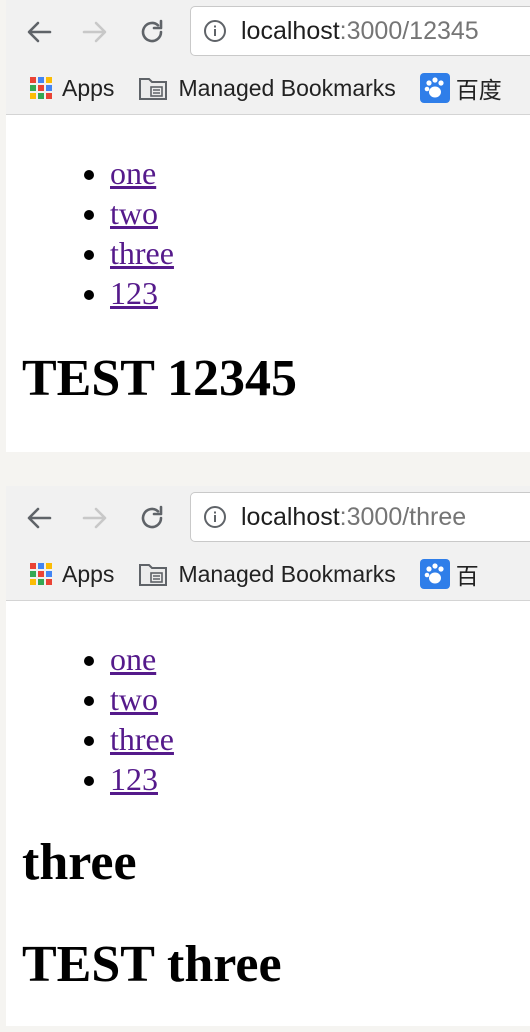 The height and width of the screenshot is (1032, 530). I want to click on bookmark-baidu: 百度, so click(460, 88).